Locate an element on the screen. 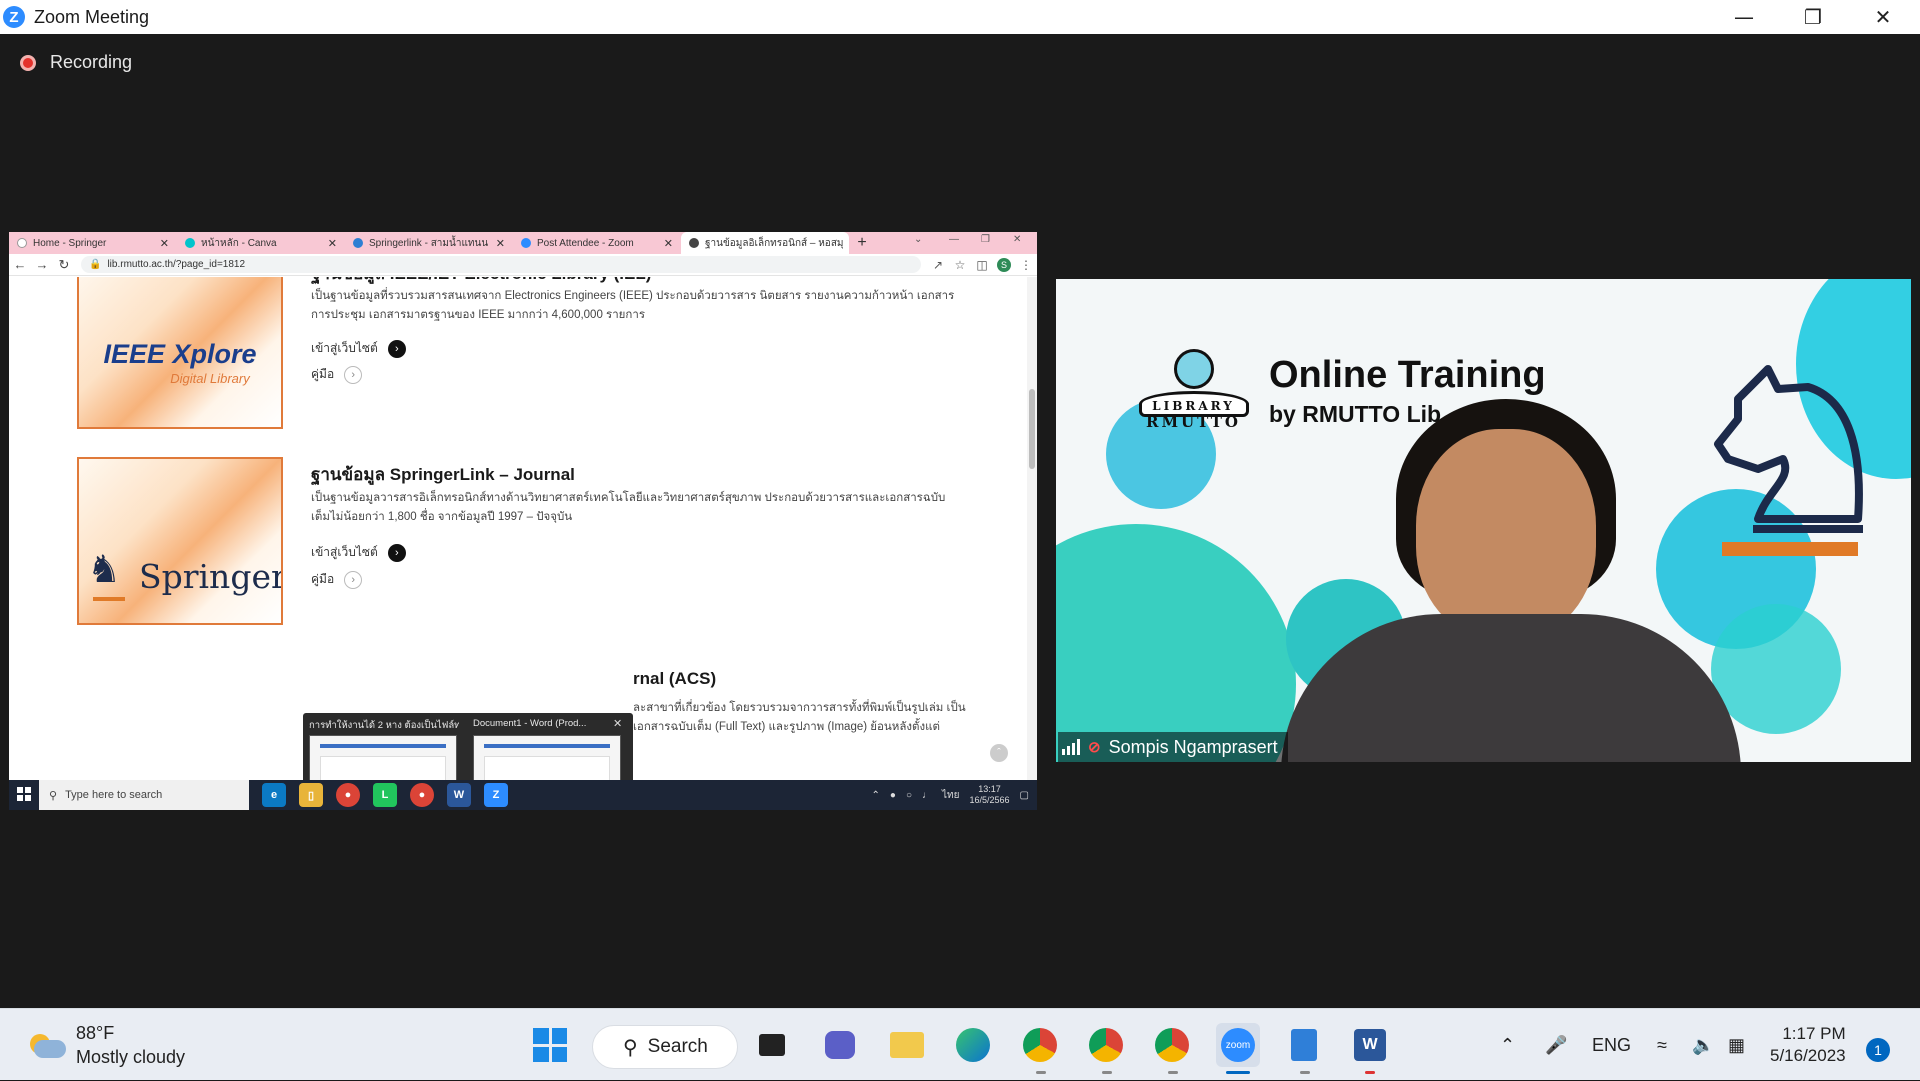 Image resolution: width=1920 pixels, height=1081 pixels. zoom-taskbar-icon: zoom is located at coordinates (1238, 1045).